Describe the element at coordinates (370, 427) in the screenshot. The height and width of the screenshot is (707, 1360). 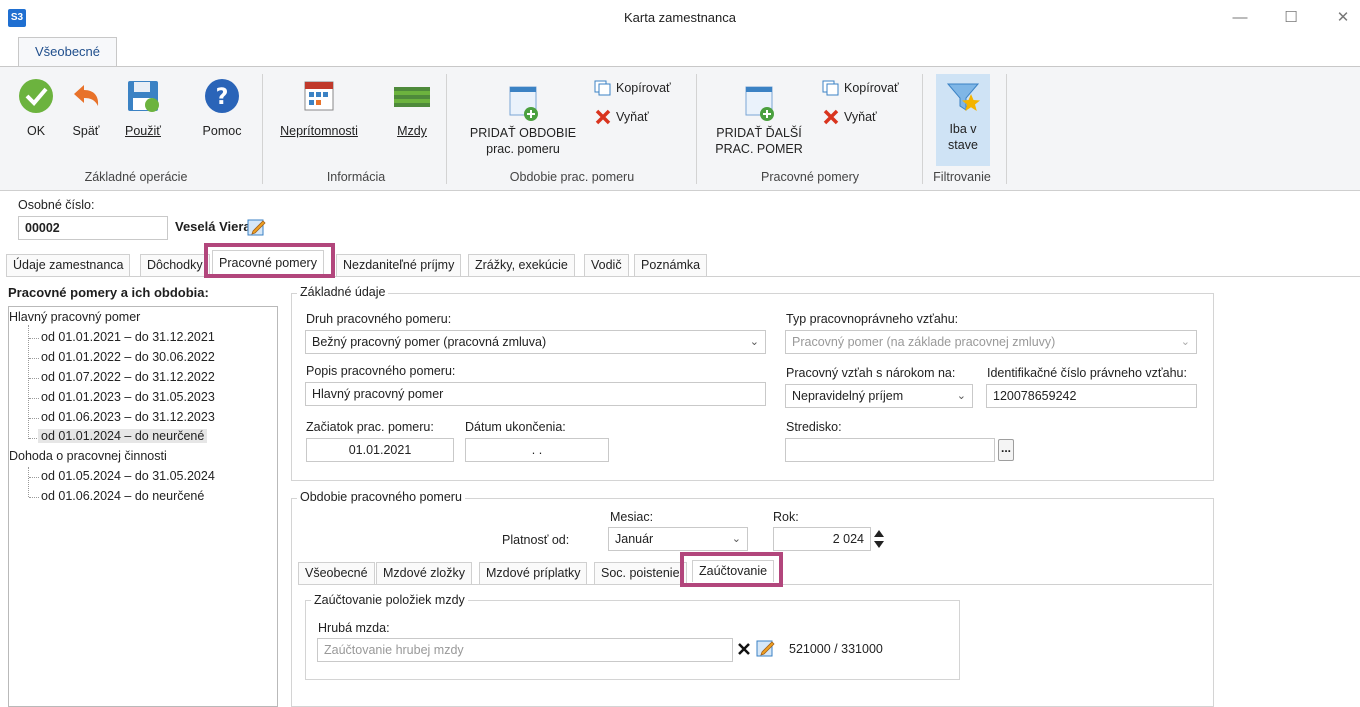
I see `start-date-label: Začiatok prac. pomeru:` at that location.